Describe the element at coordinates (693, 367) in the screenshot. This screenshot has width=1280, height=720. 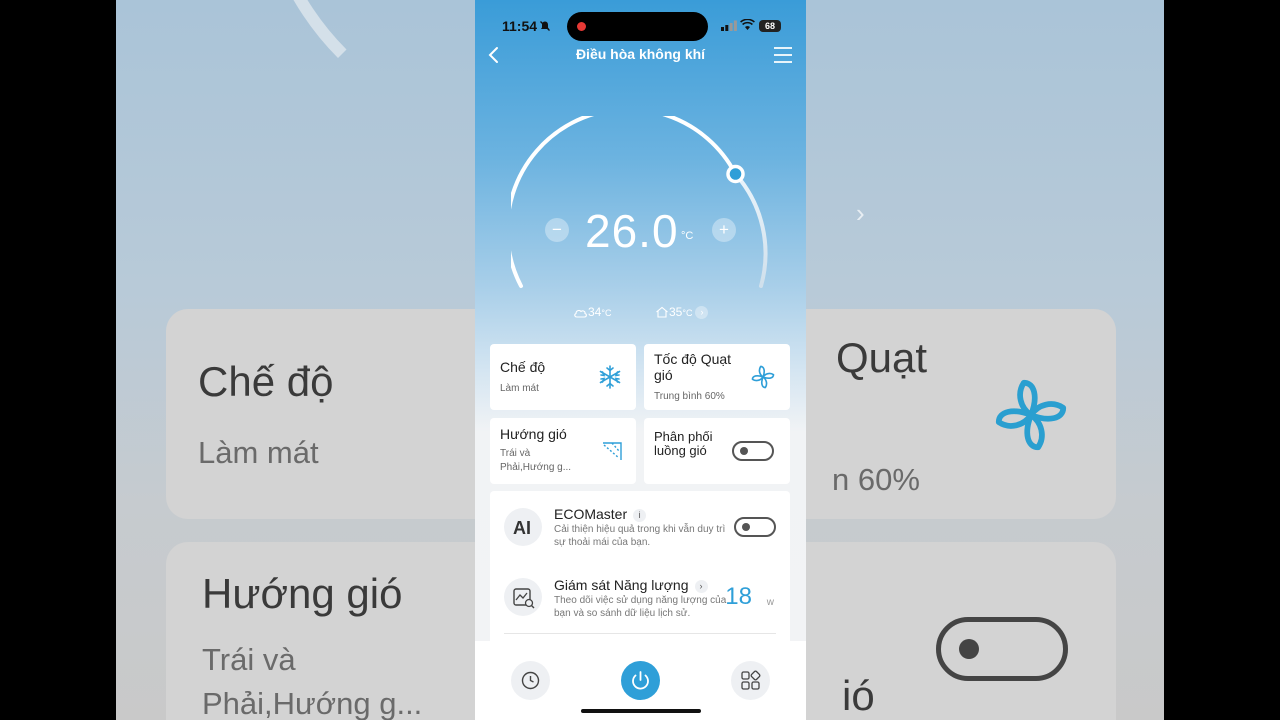
I see `fan-speed-label: Tốc độ Quạt gió` at that location.